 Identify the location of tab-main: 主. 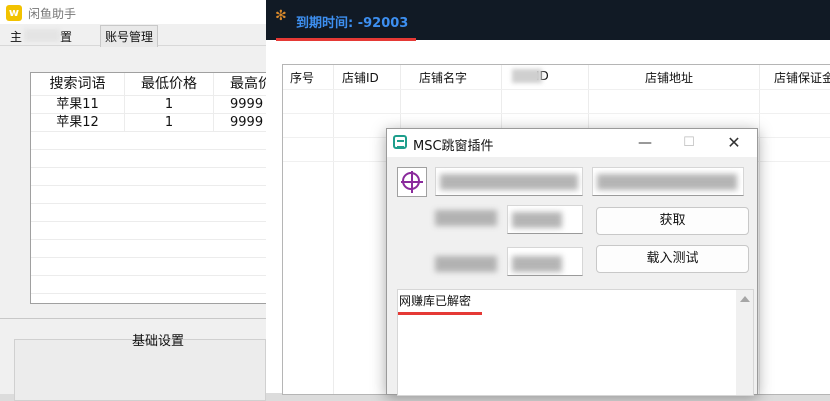
(16, 36).